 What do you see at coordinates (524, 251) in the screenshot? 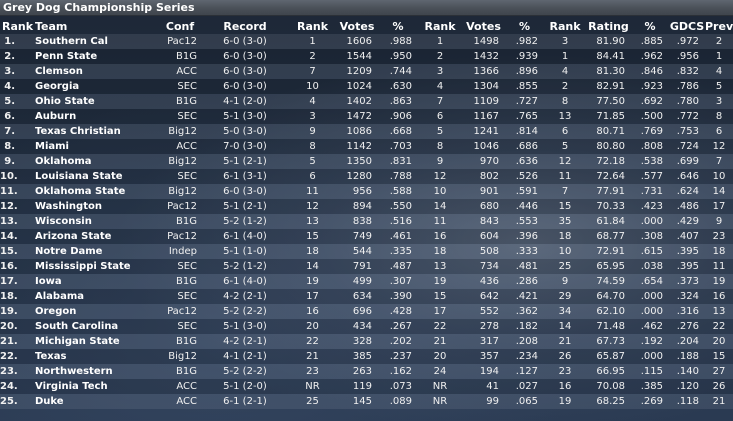
I see `poll2-pct-cell: .333` at bounding box center [524, 251].